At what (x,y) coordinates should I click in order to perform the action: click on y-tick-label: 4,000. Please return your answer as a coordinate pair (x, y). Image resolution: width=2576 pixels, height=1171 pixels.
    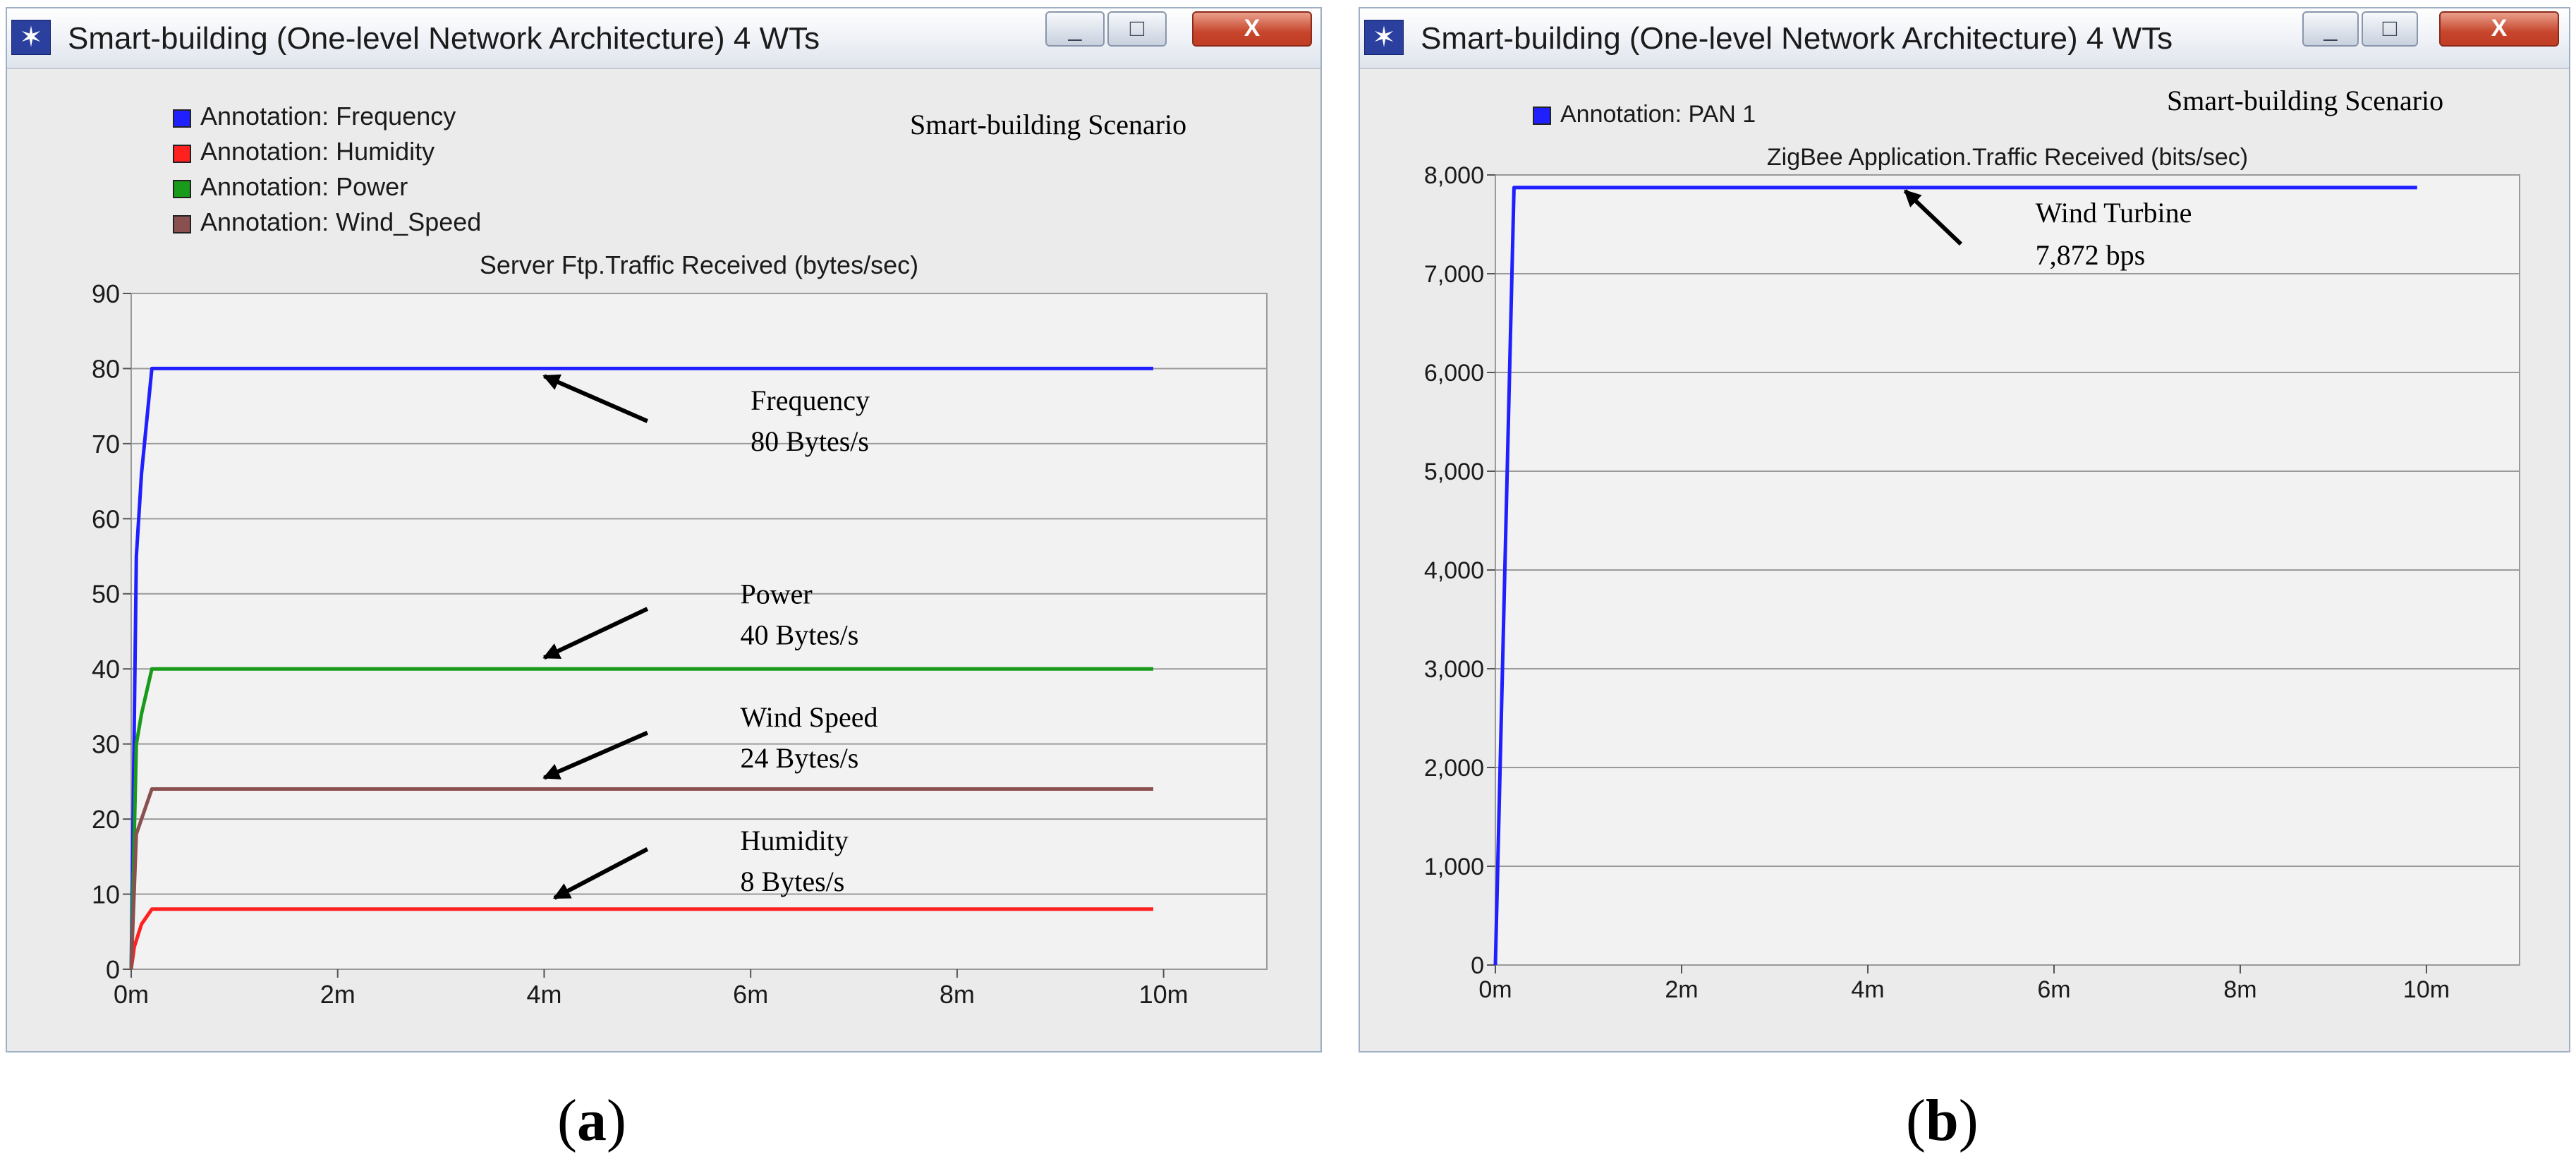
    Looking at the image, I should click on (1454, 570).